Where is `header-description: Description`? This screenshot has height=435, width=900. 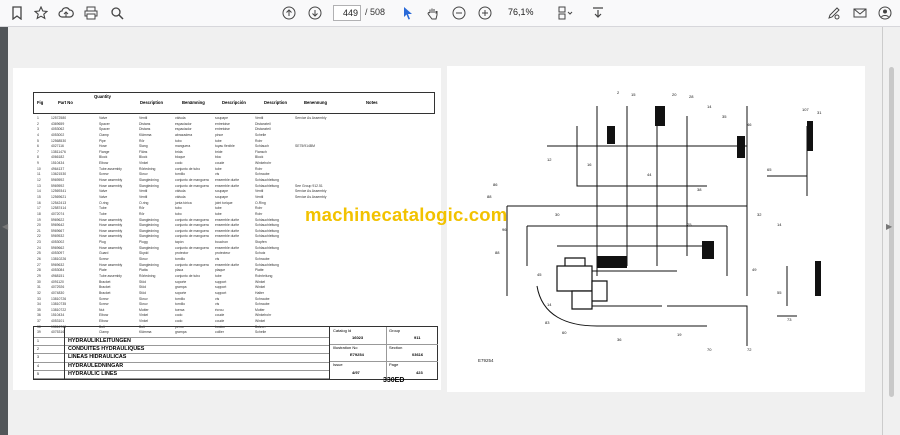
header-description: Description is located at coordinates (152, 102).